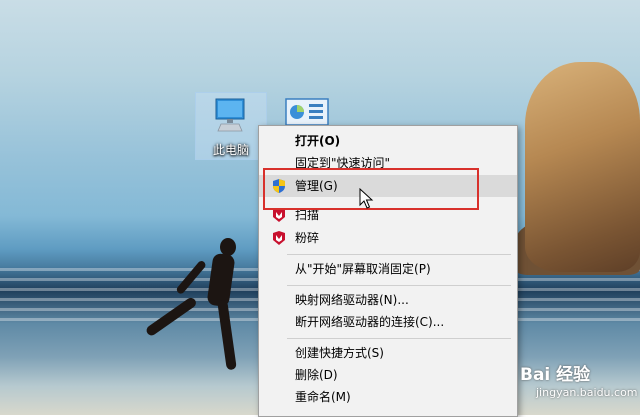 Image resolution: width=640 pixels, height=417 pixels. I want to click on watermark-url: jingyan.baidu.com, so click(587, 392).